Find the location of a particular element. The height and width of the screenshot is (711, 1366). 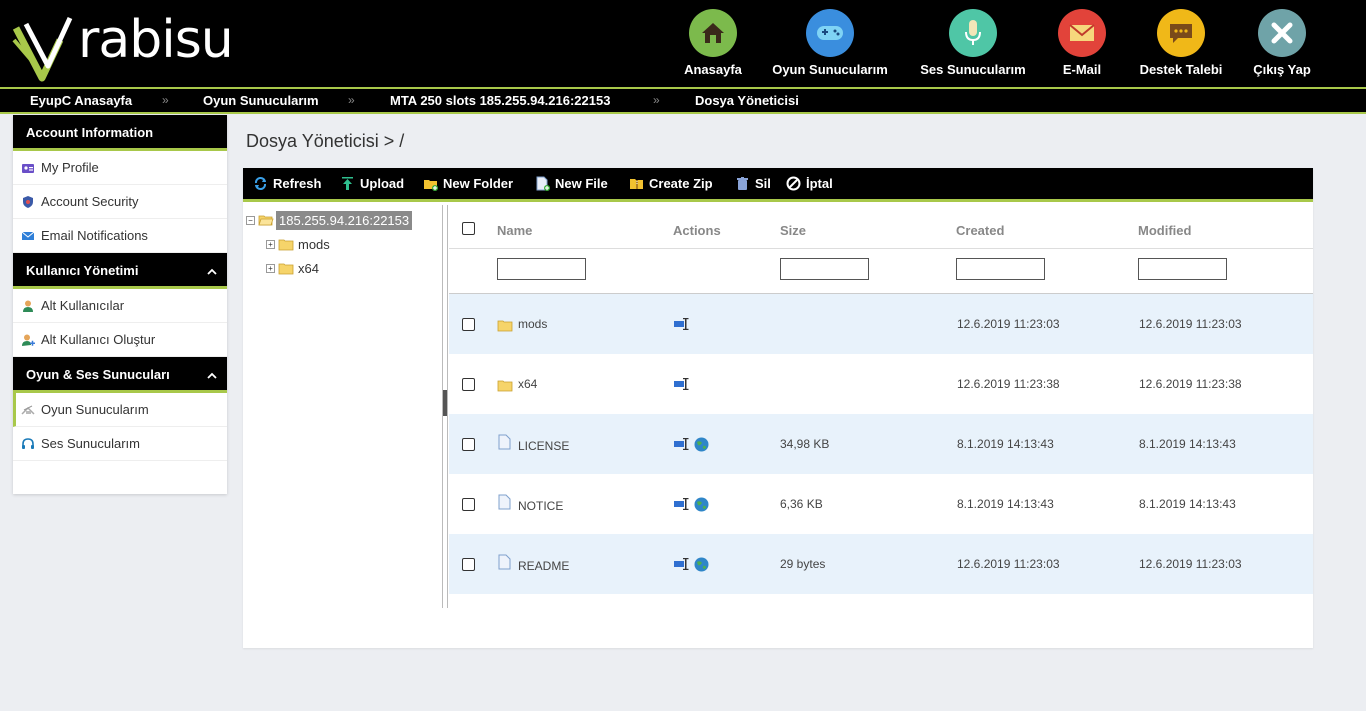

zip-icon is located at coordinates (636, 184).